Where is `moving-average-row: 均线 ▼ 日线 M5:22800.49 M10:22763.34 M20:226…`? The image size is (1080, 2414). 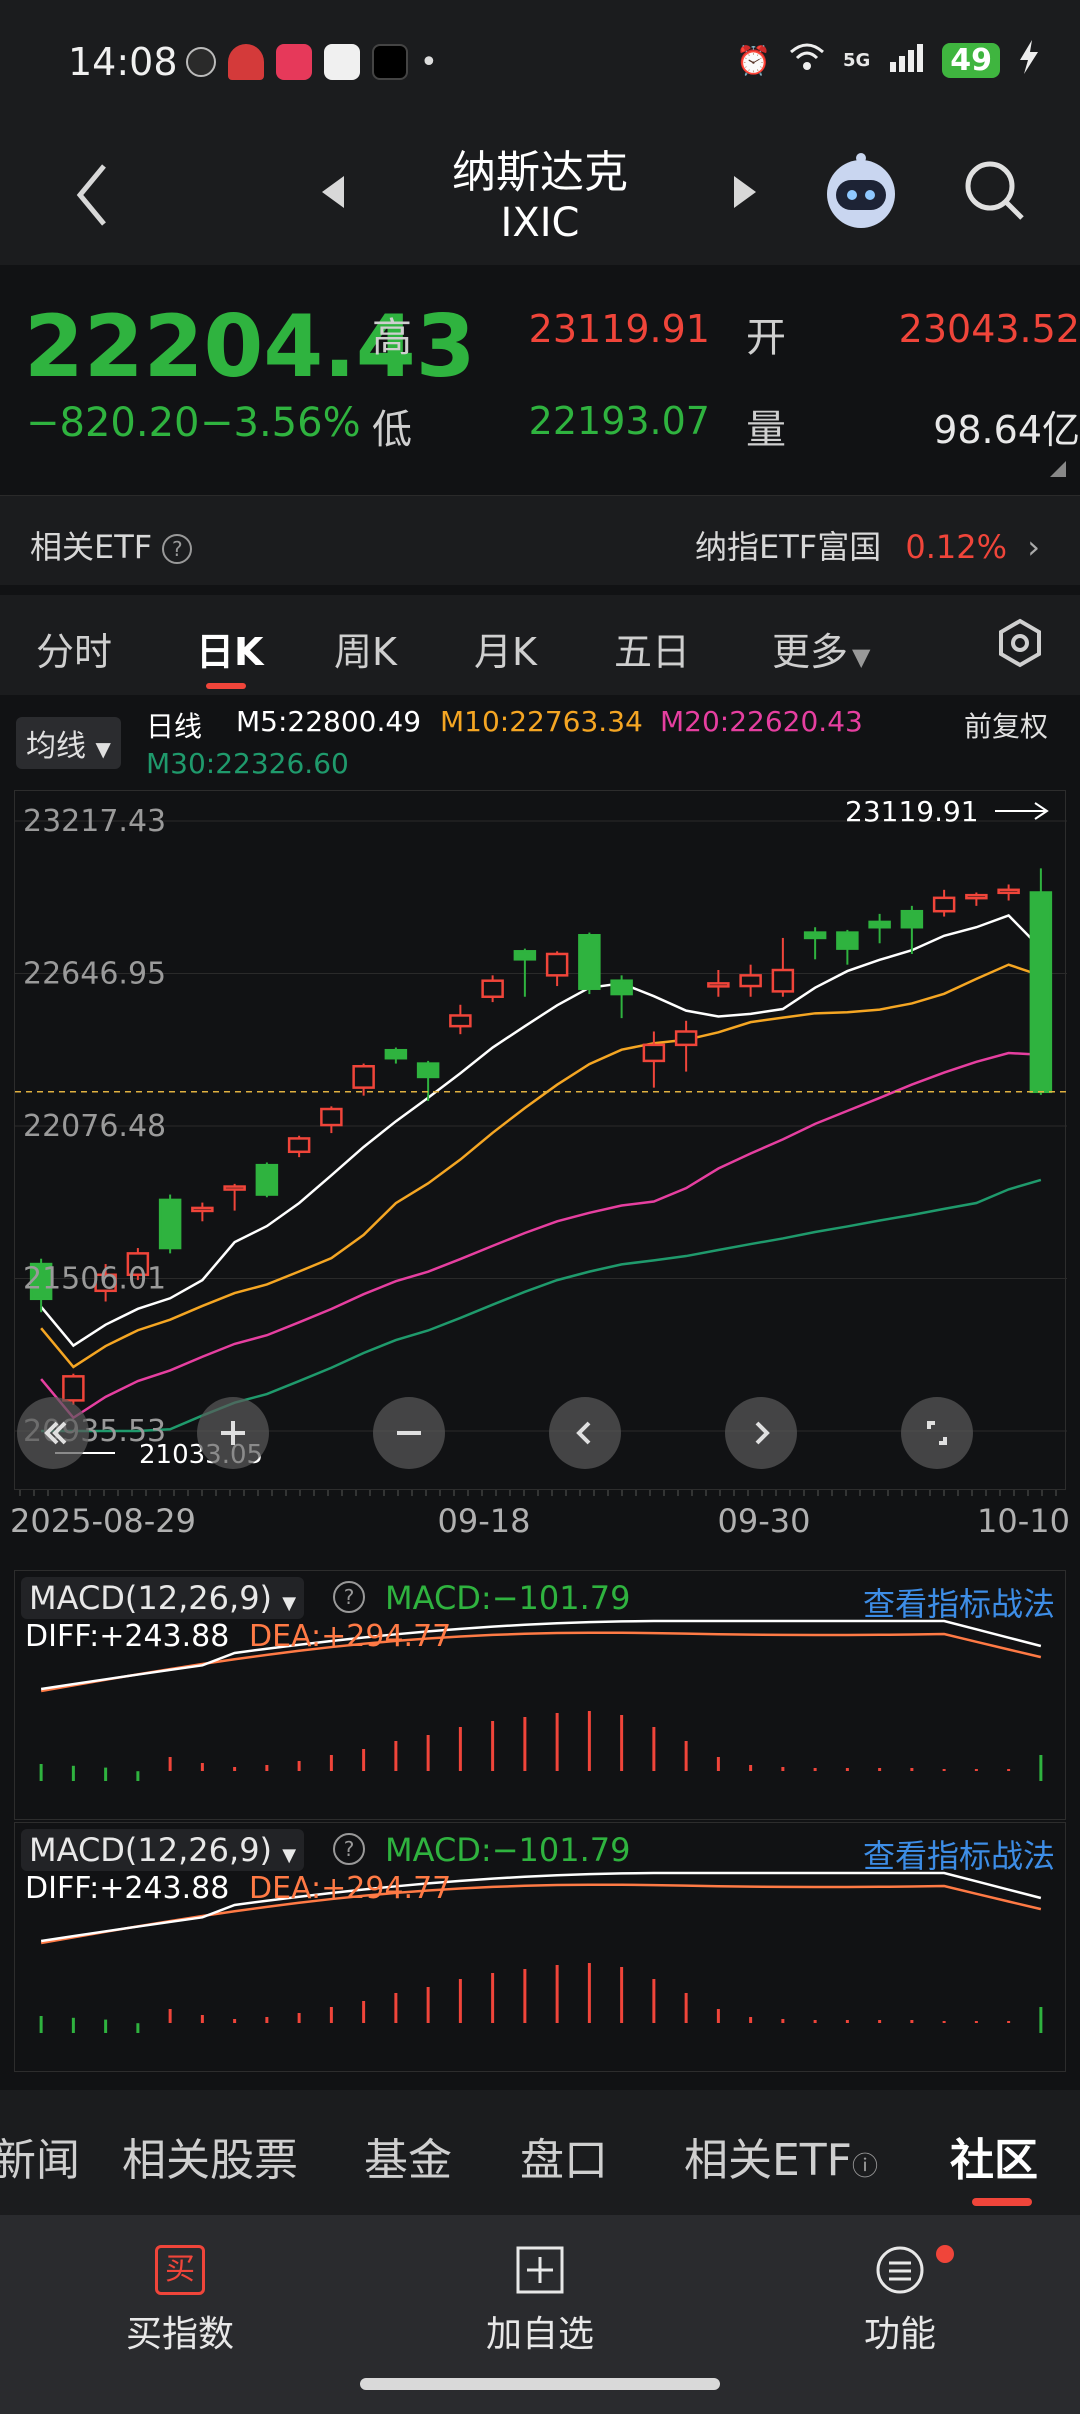 moving-average-row: 均线 ▼ 日线 M5:22800.49 M10:22763.34 M20:226… is located at coordinates (540, 742).